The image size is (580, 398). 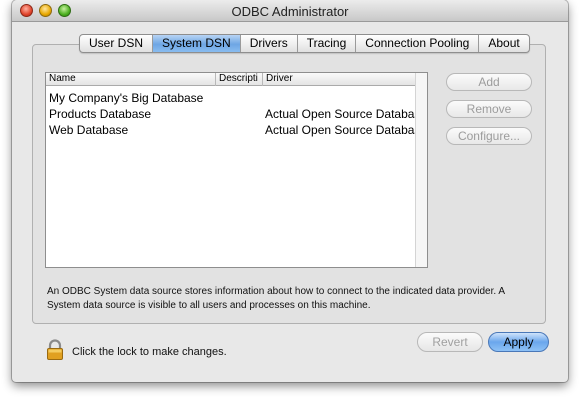 I want to click on list-row: My Company's Big Database, so click(x=236, y=98).